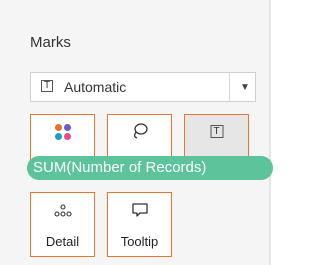 This screenshot has height=265, width=320. Describe the element at coordinates (95, 87) in the screenshot. I see `mark-type-label: Automatic` at that location.